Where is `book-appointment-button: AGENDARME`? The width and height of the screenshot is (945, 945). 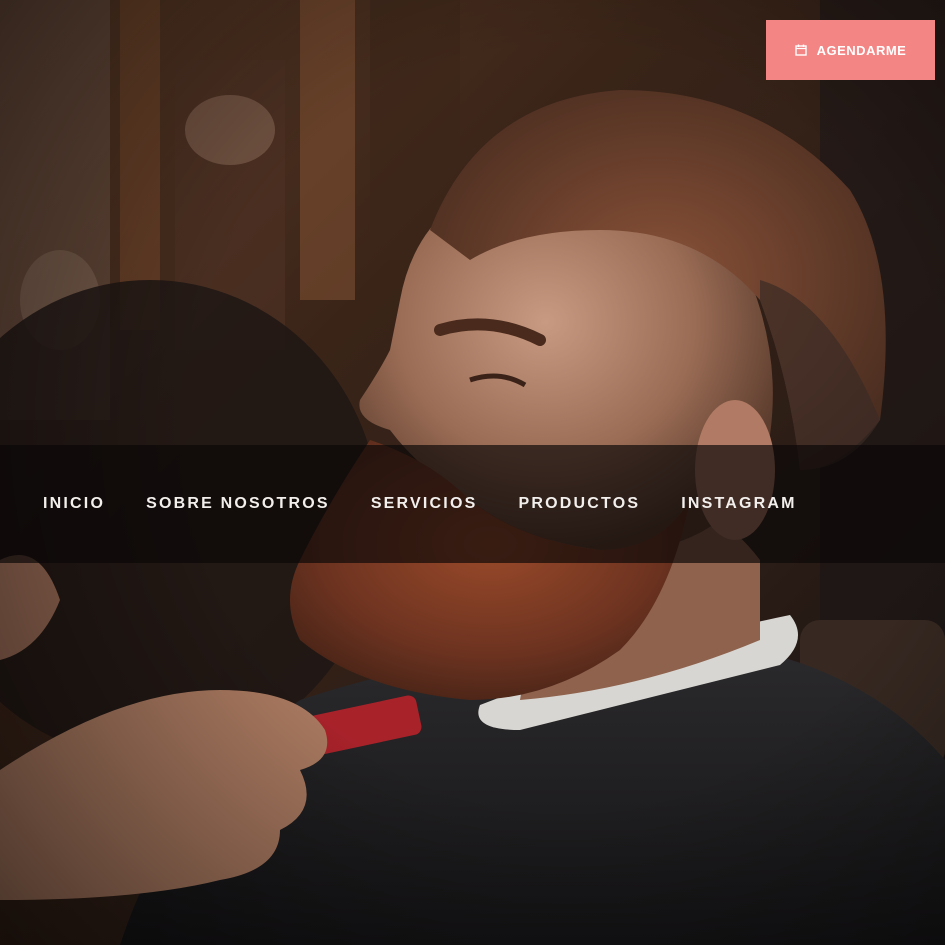
book-appointment-button: AGENDARME is located at coordinates (850, 50).